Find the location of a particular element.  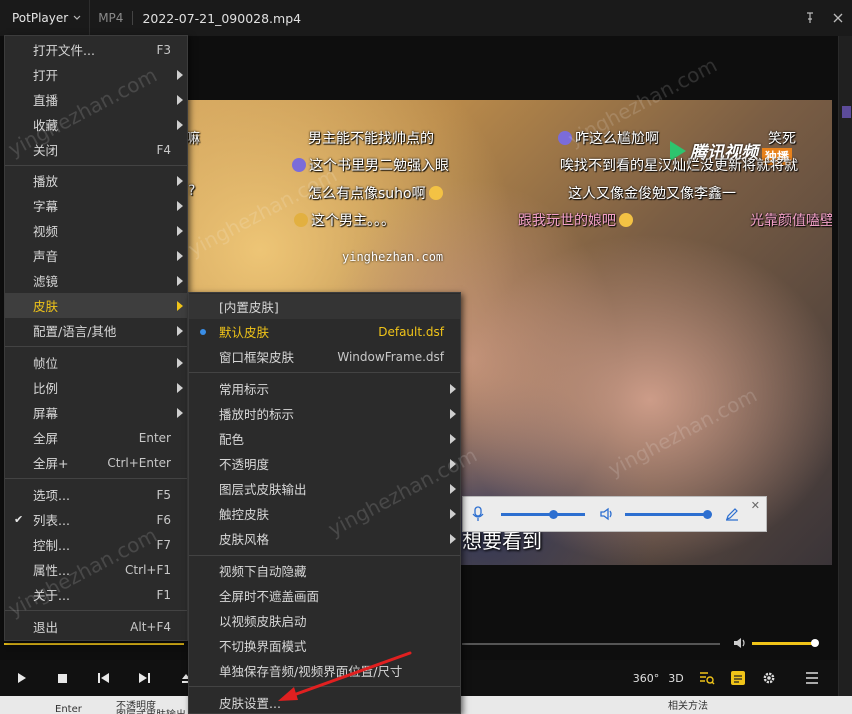

app-menu-button: PotPlayer is located at coordinates (45, 18).